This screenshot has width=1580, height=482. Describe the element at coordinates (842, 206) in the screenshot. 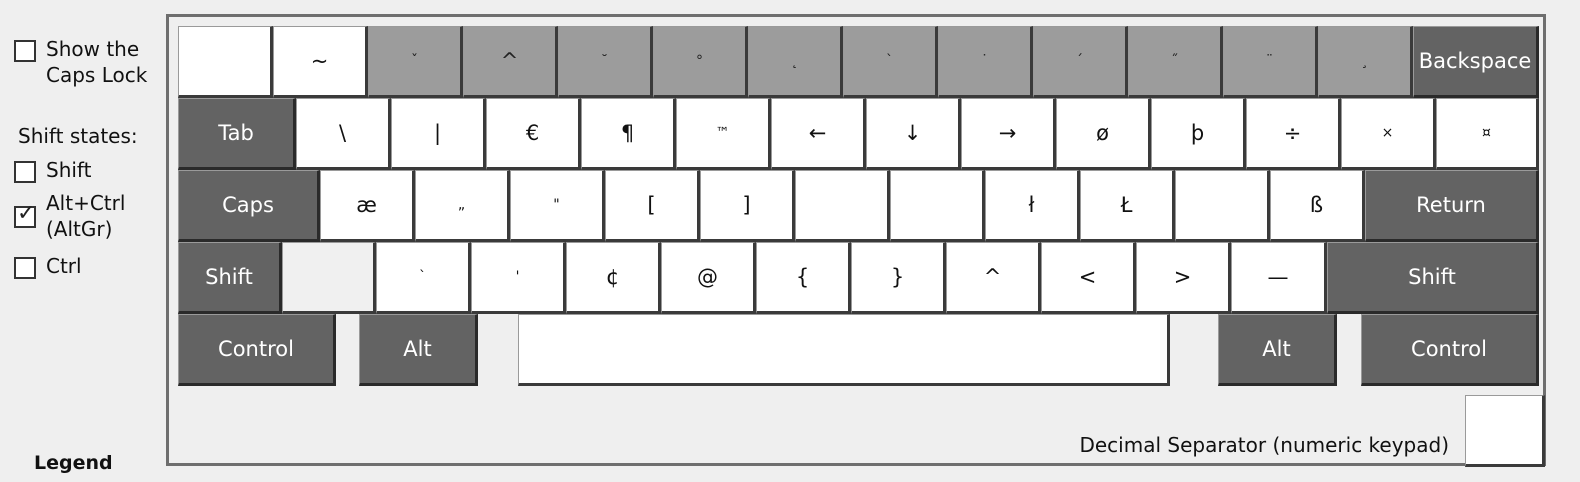

I see `key-h` at that location.